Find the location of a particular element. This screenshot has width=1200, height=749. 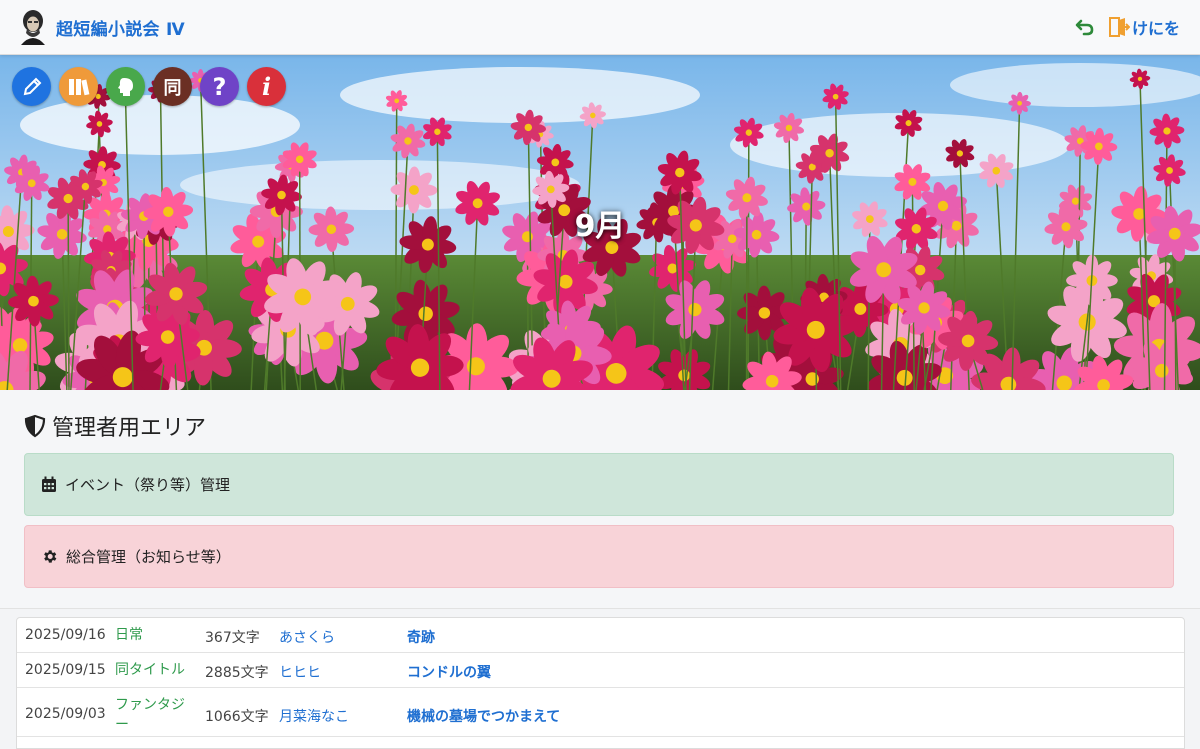

pencil-icon is located at coordinates (32, 87).